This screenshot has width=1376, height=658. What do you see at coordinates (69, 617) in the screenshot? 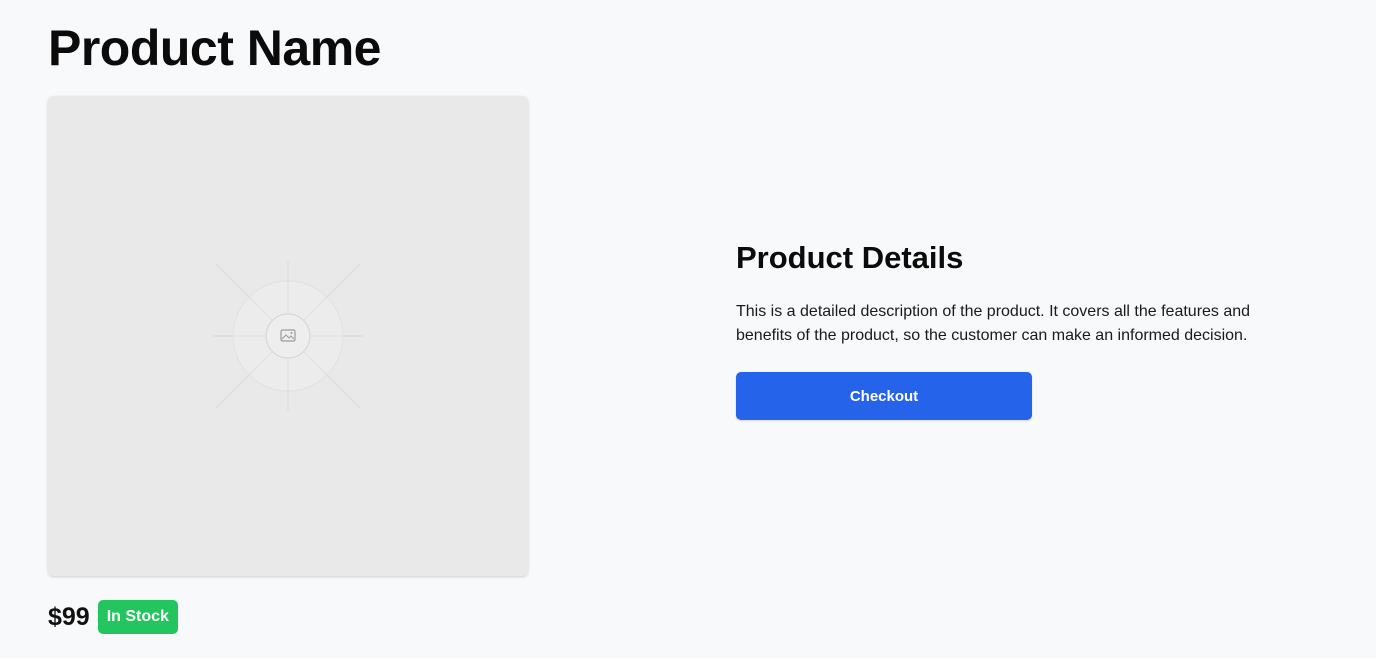
I see `product-price: $99` at bounding box center [69, 617].